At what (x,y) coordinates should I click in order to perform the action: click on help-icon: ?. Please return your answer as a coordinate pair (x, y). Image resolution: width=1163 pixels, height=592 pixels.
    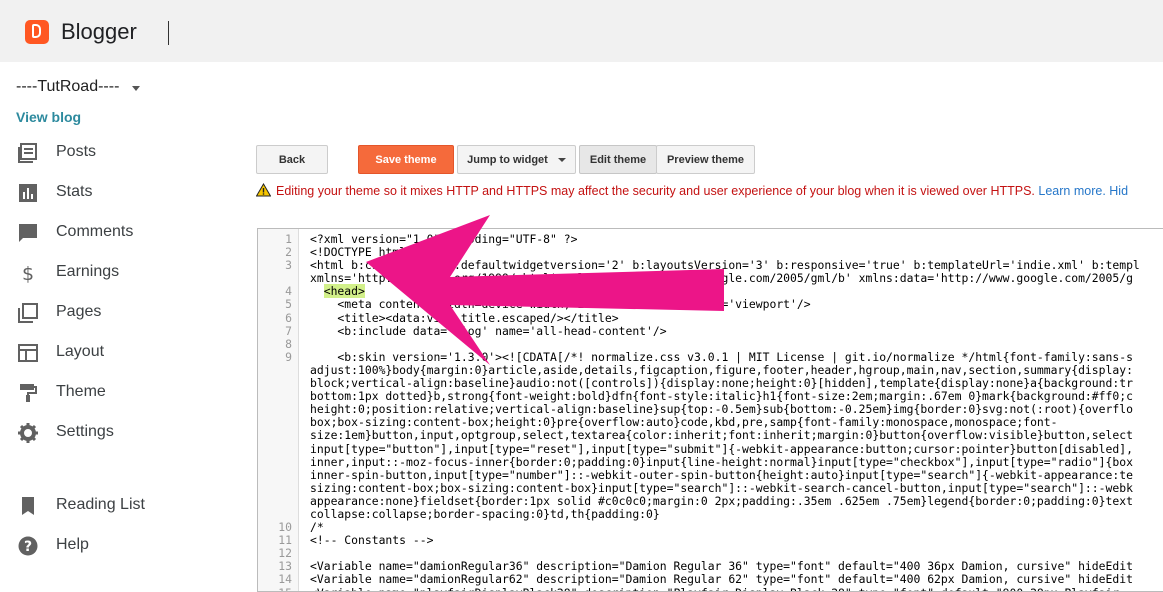
    Looking at the image, I should click on (28, 546).